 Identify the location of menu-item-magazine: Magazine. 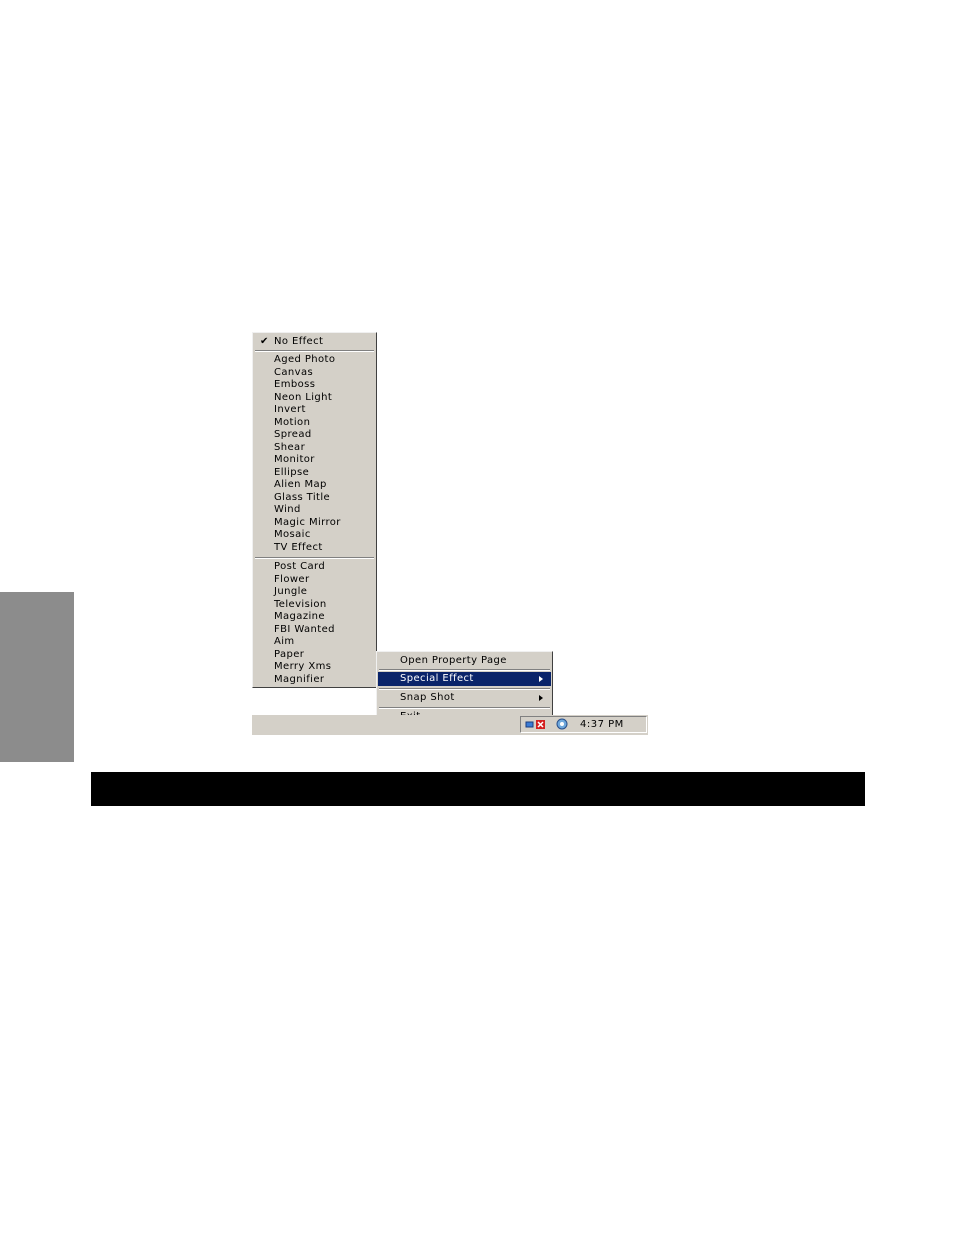
(314, 617).